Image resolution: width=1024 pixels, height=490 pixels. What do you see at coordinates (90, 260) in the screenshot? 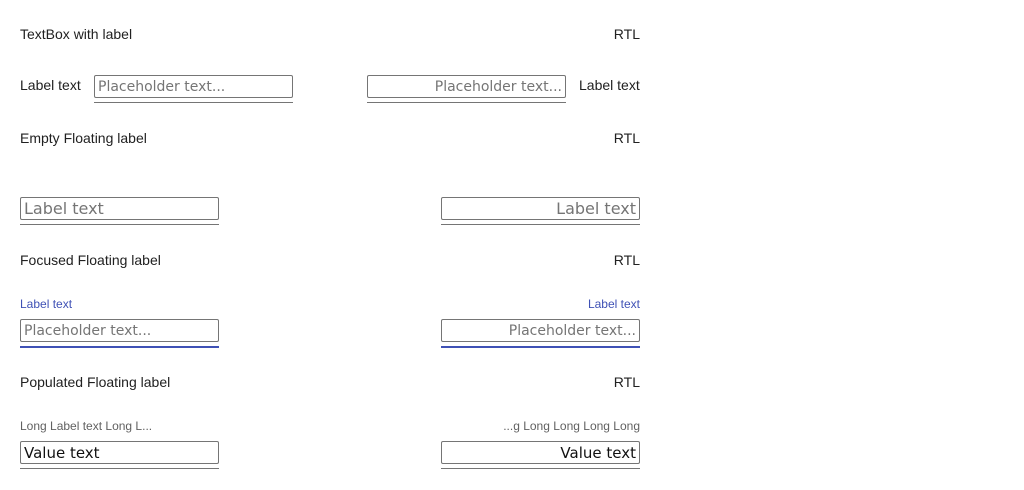
I see `section-heading-focused-floating: Focused Floating label` at bounding box center [90, 260].